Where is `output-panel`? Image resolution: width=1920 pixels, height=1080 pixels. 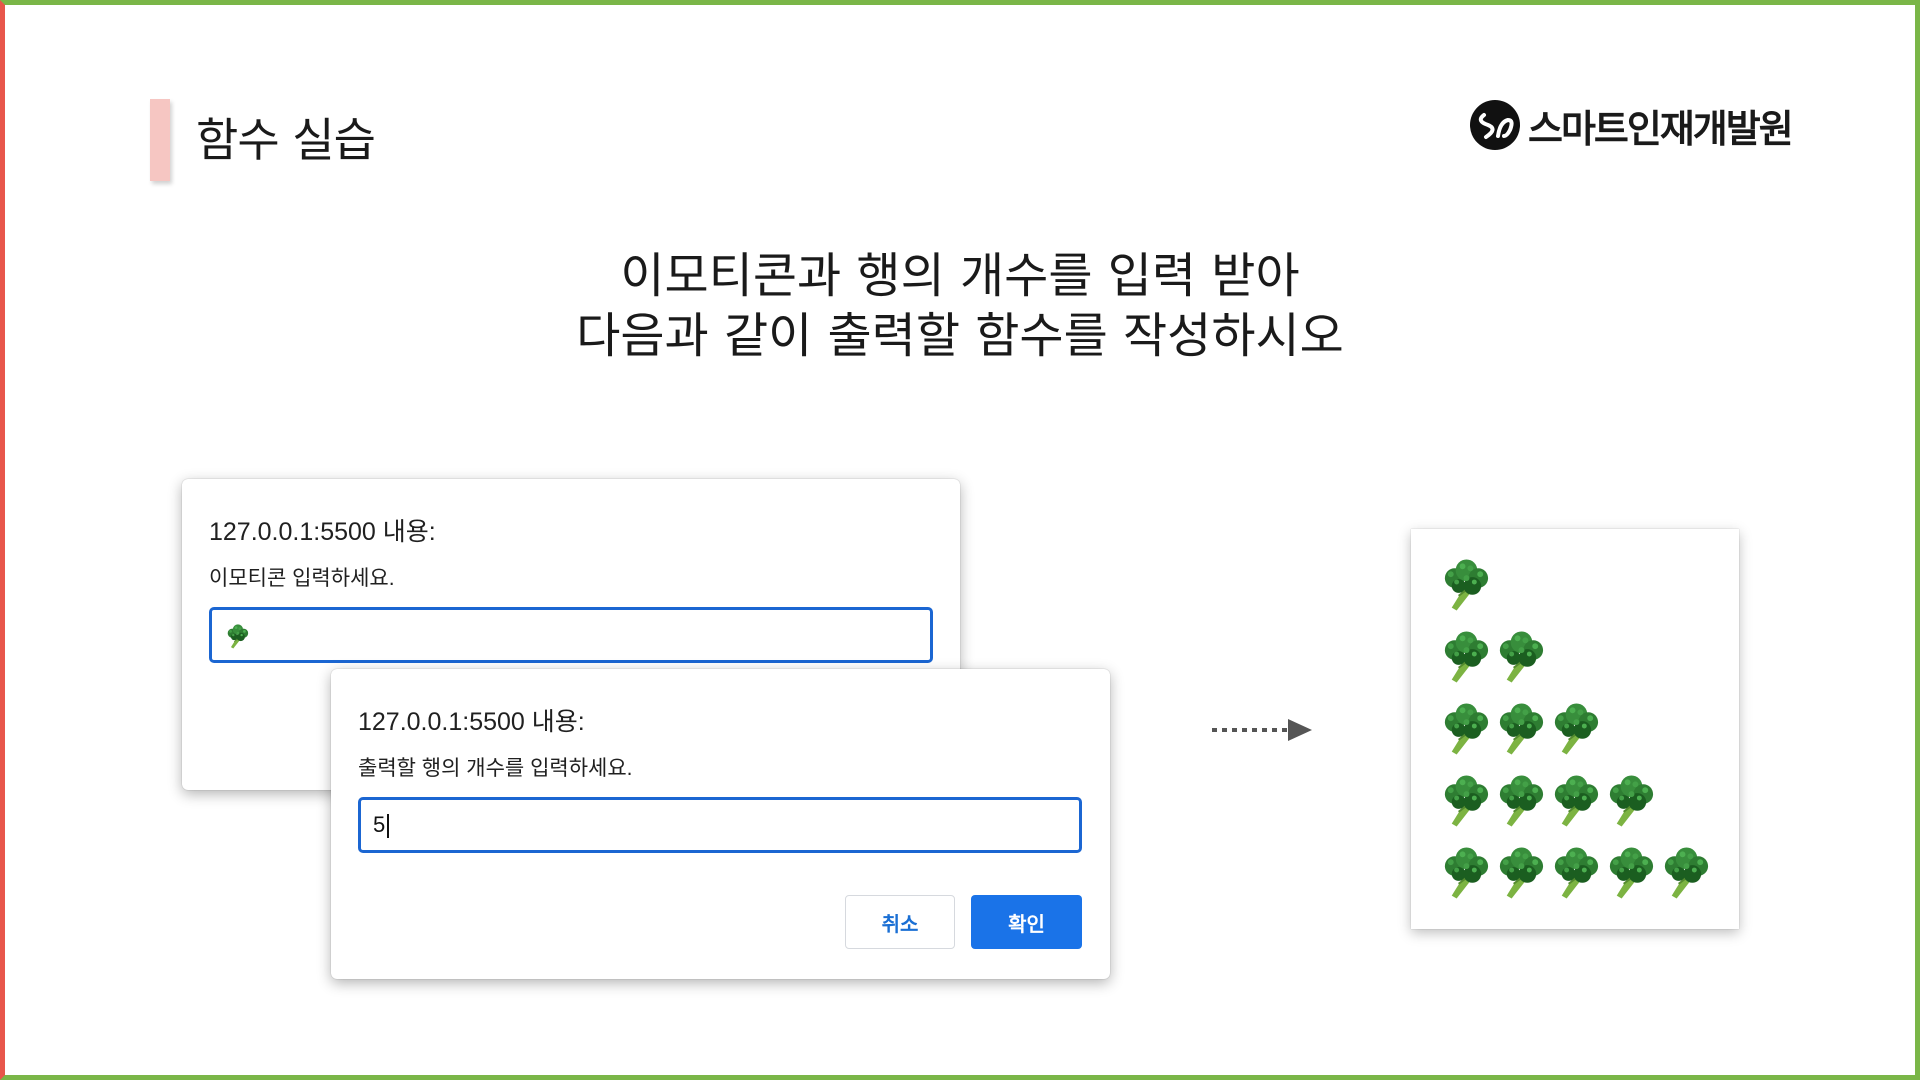 output-panel is located at coordinates (1575, 729).